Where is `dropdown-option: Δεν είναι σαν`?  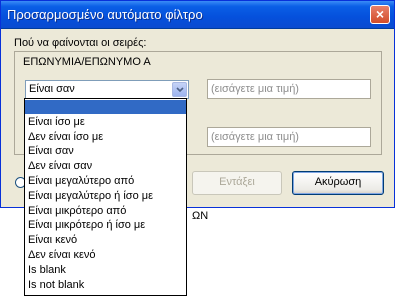
dropdown-option: Δεν είναι σαν is located at coordinates (105, 166).